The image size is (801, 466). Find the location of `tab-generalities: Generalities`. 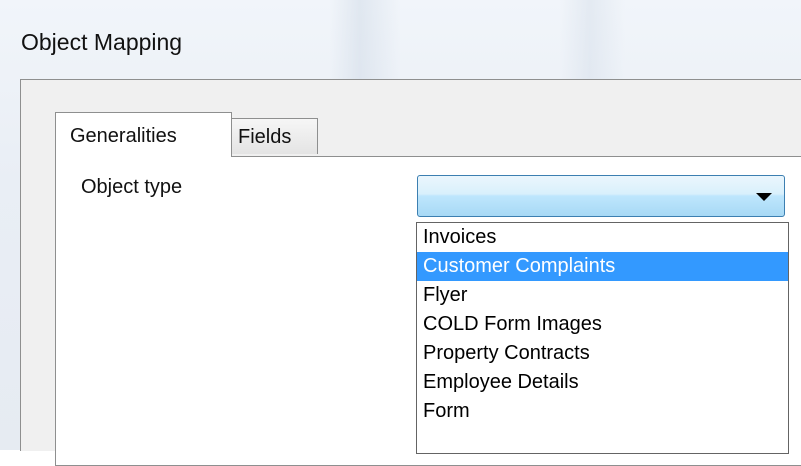

tab-generalities: Generalities is located at coordinates (143, 134).